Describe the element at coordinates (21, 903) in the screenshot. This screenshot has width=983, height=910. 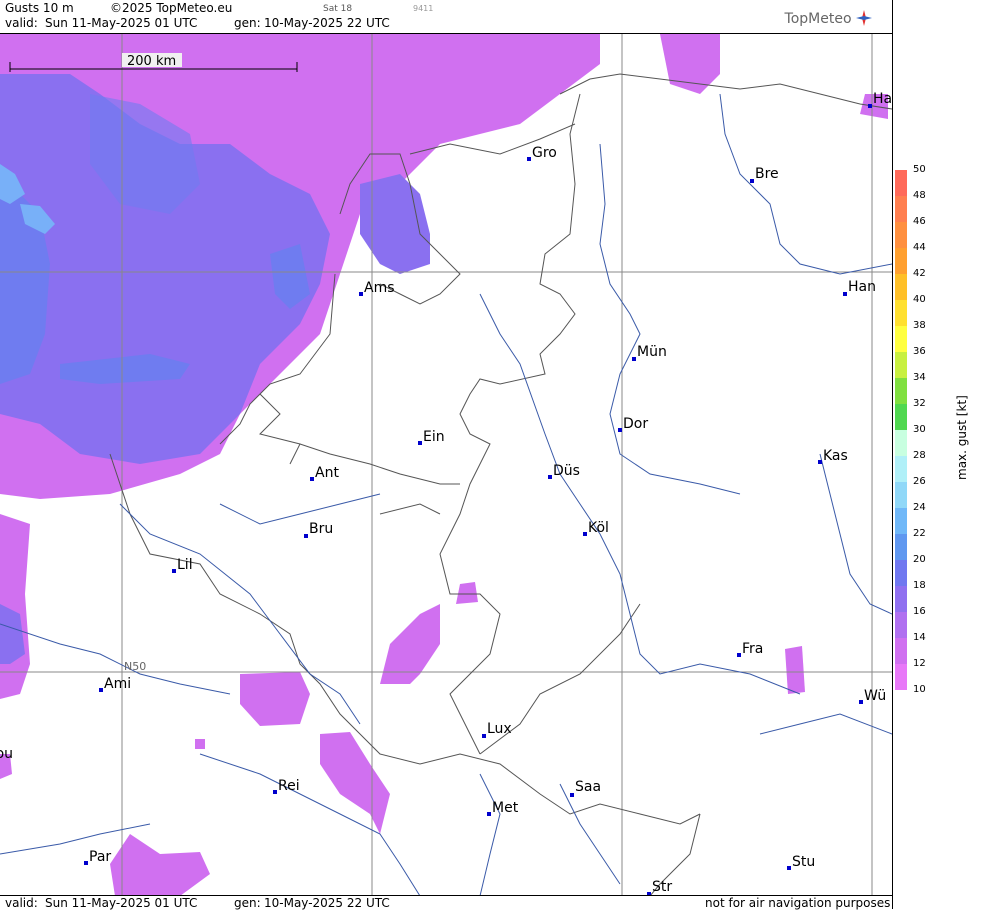
I see `footer-valid-label: valid:` at that location.